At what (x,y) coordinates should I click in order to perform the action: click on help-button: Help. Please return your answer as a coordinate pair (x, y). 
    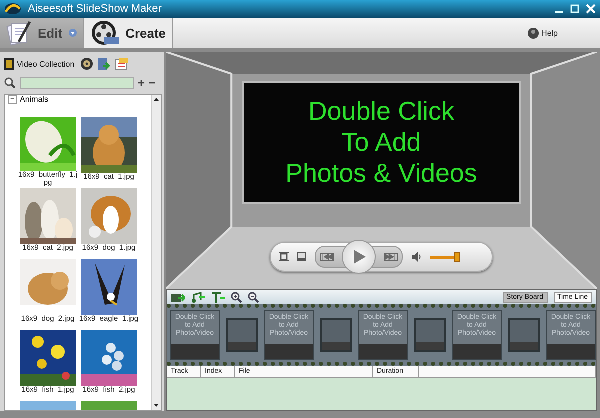
    Looking at the image, I should click on (543, 33).